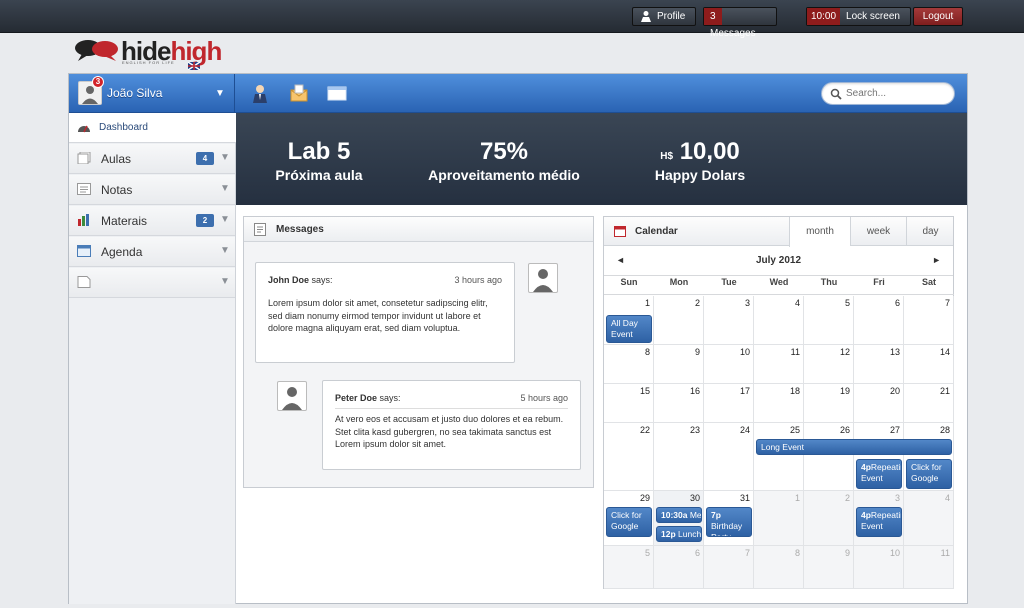 This screenshot has width=1024, height=608. What do you see at coordinates (879, 403) in the screenshot?
I see `calendar-day-cell: 20` at bounding box center [879, 403].